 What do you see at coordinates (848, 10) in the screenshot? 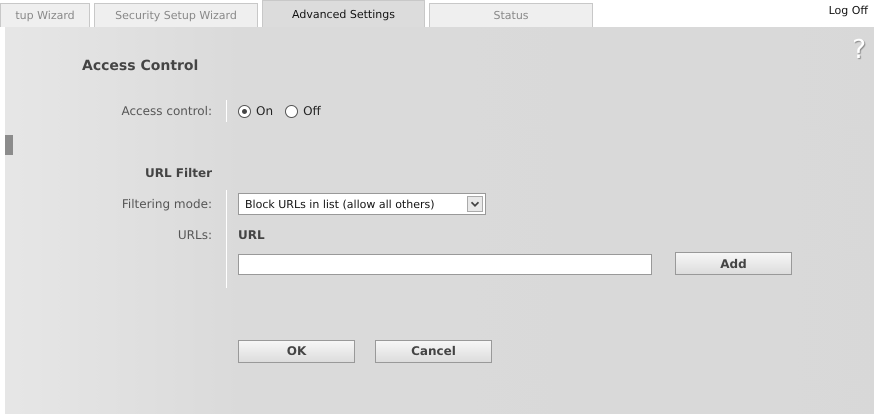
I see `log-off-link: Log Off` at bounding box center [848, 10].